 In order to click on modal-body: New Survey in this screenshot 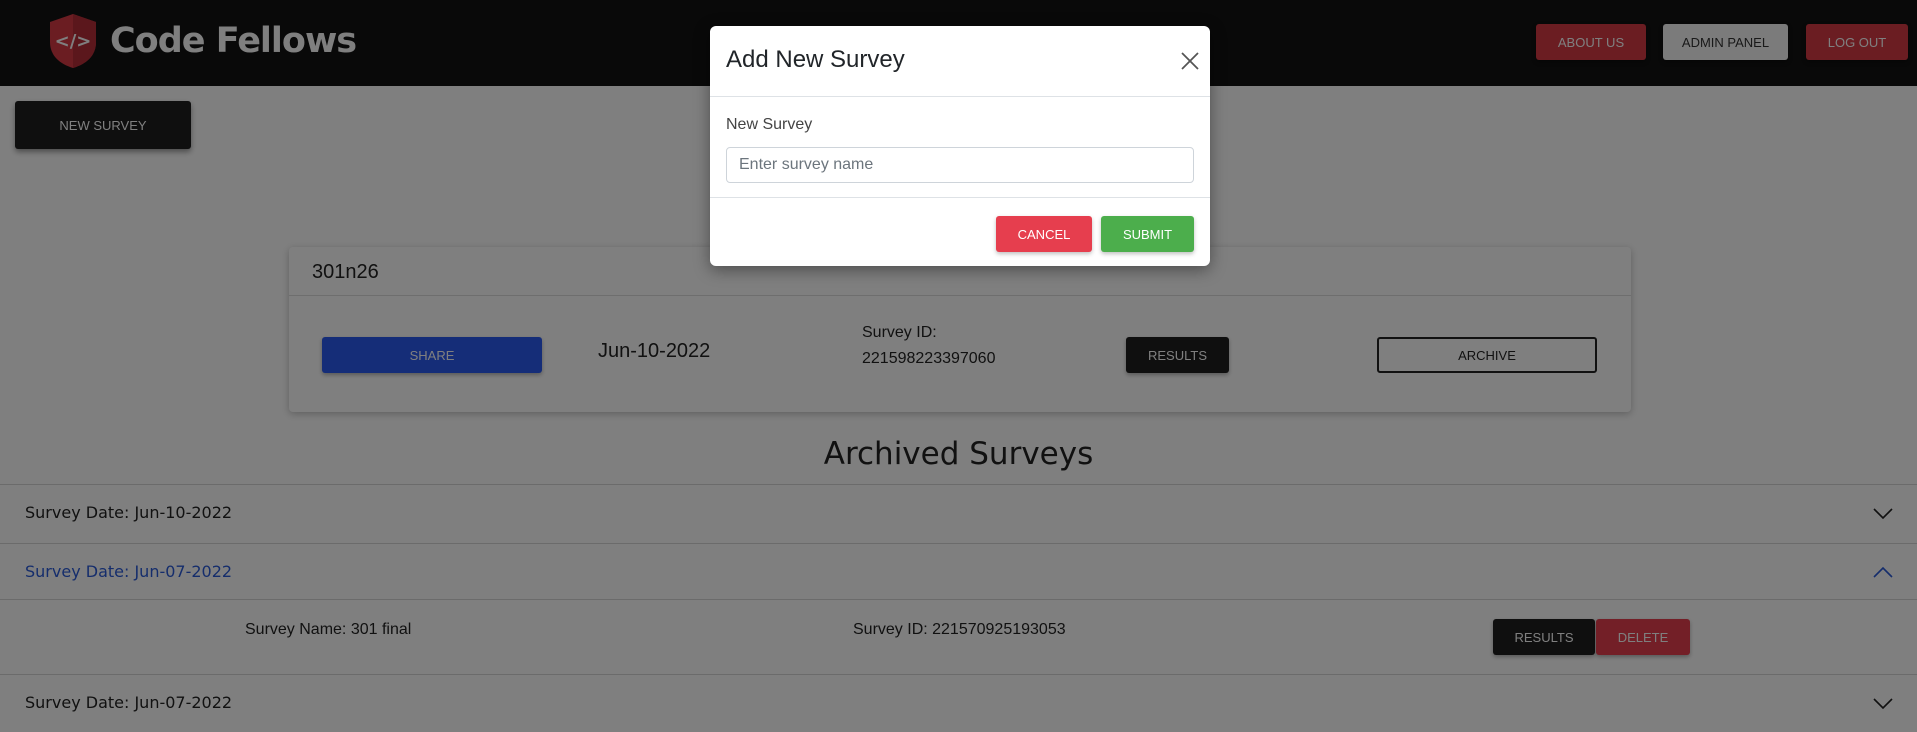, I will do `click(960, 147)`.